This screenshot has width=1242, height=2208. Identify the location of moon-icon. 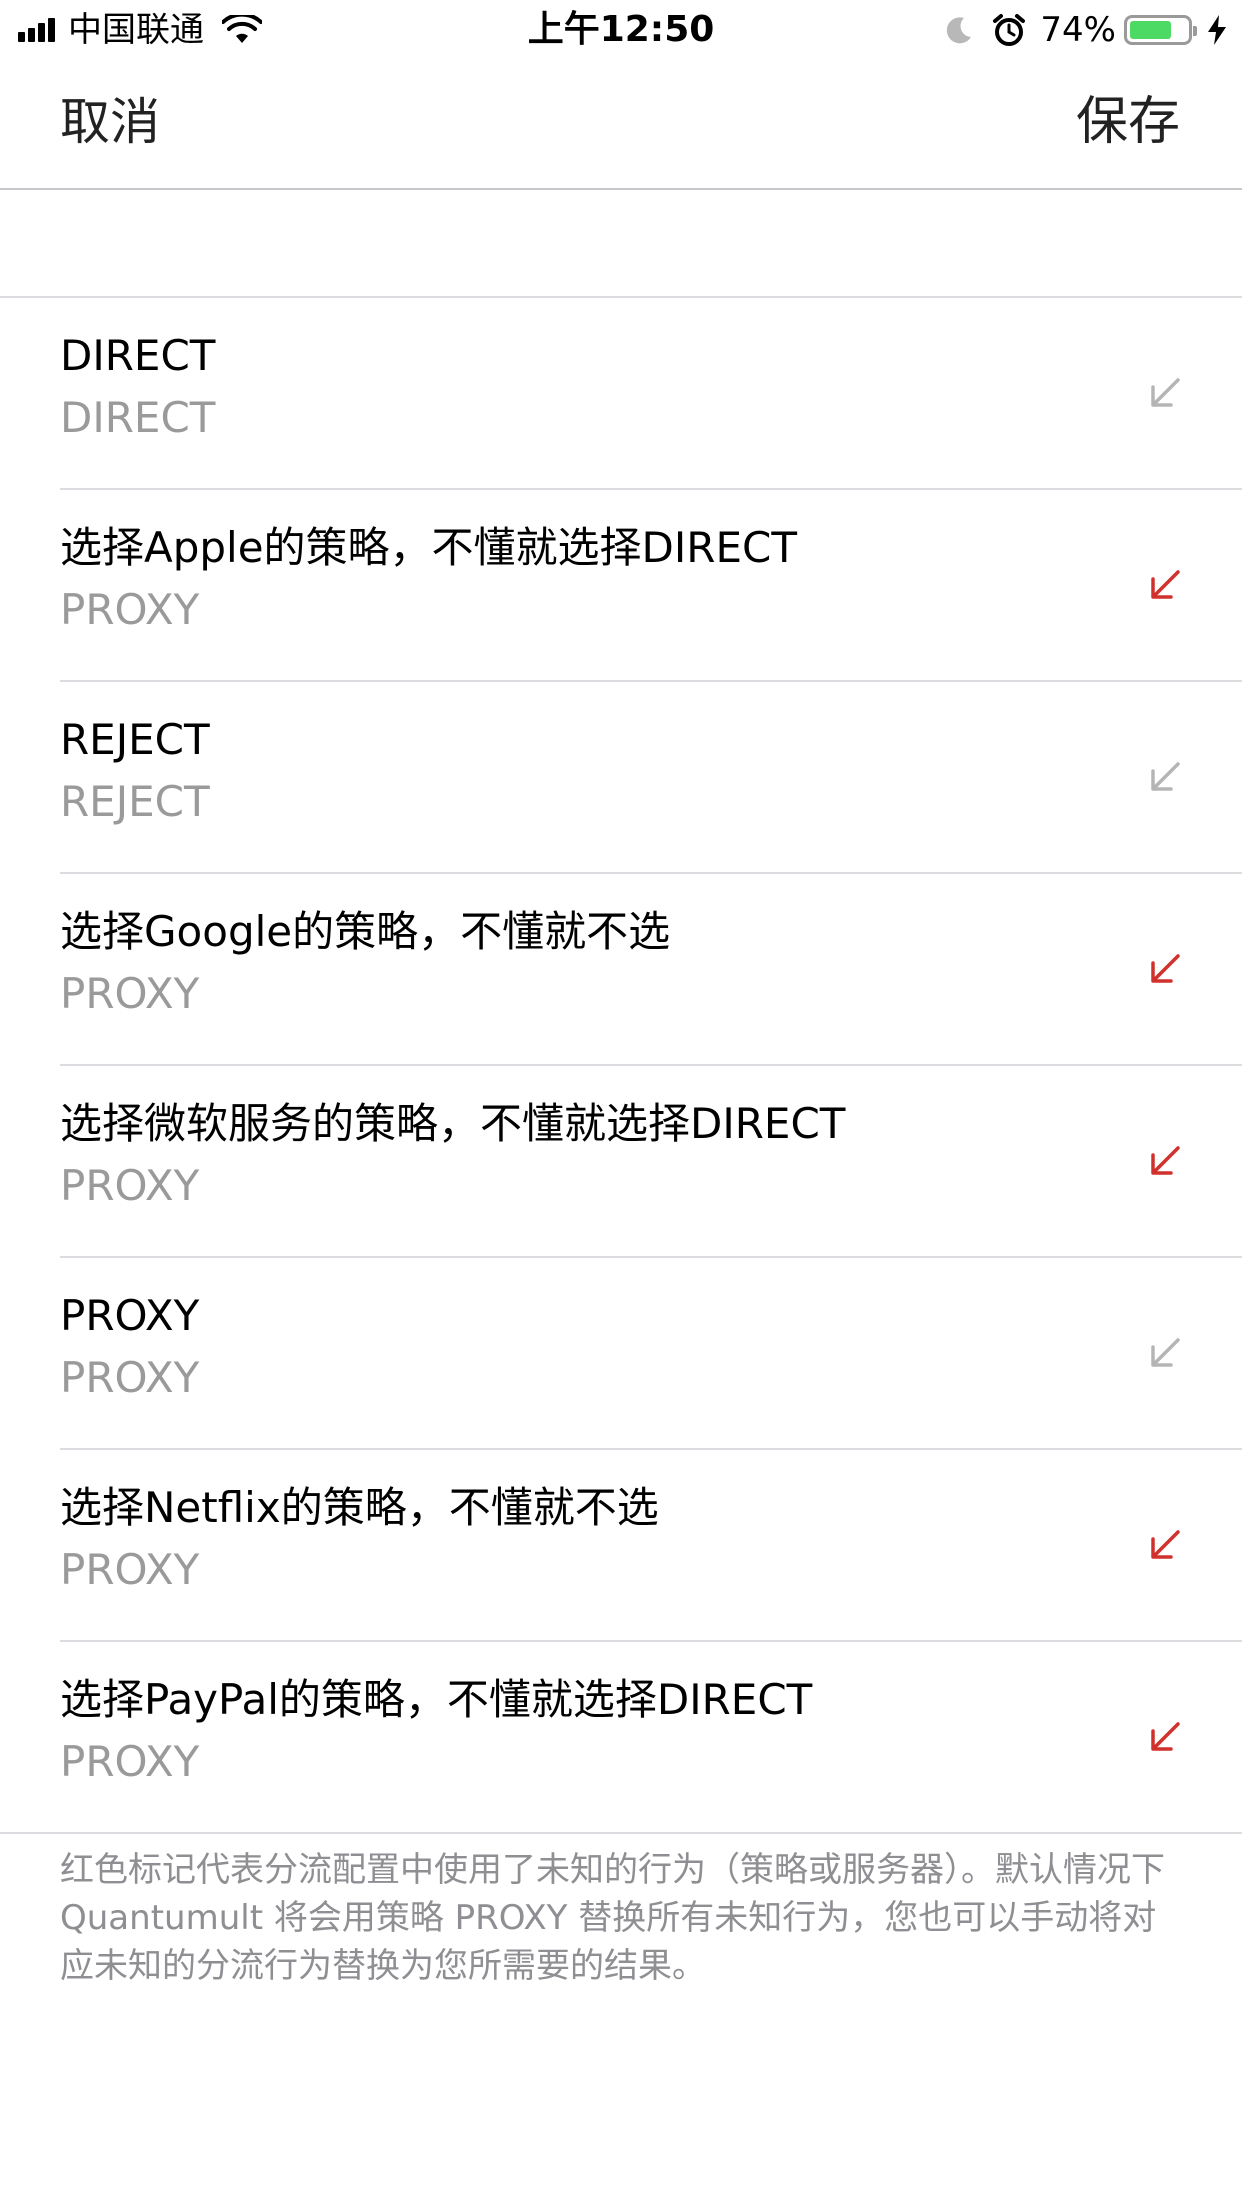
(959, 30).